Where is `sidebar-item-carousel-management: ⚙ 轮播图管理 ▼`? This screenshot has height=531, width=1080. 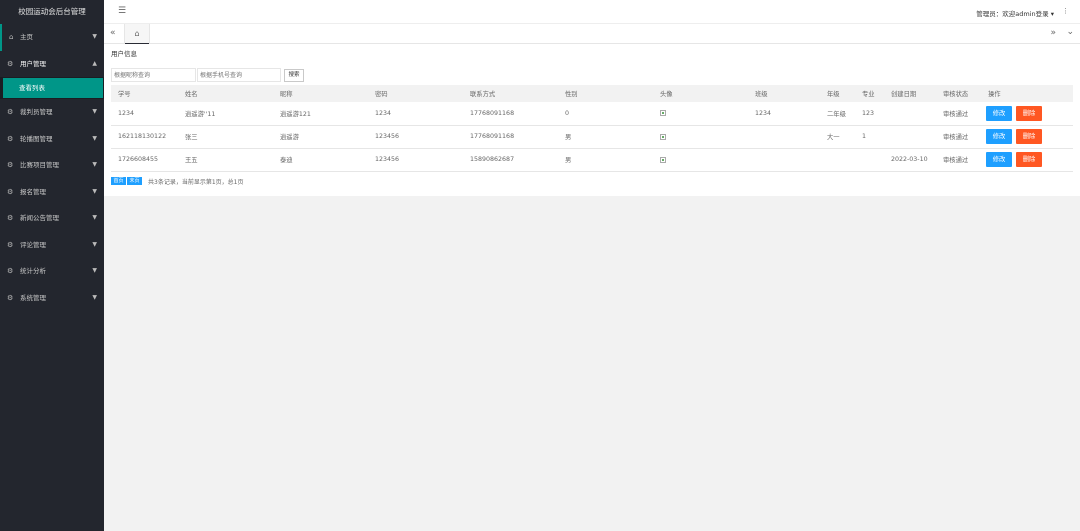
sidebar-item-carousel-management: ⚙ 轮播图管理 ▼ is located at coordinates (52, 139).